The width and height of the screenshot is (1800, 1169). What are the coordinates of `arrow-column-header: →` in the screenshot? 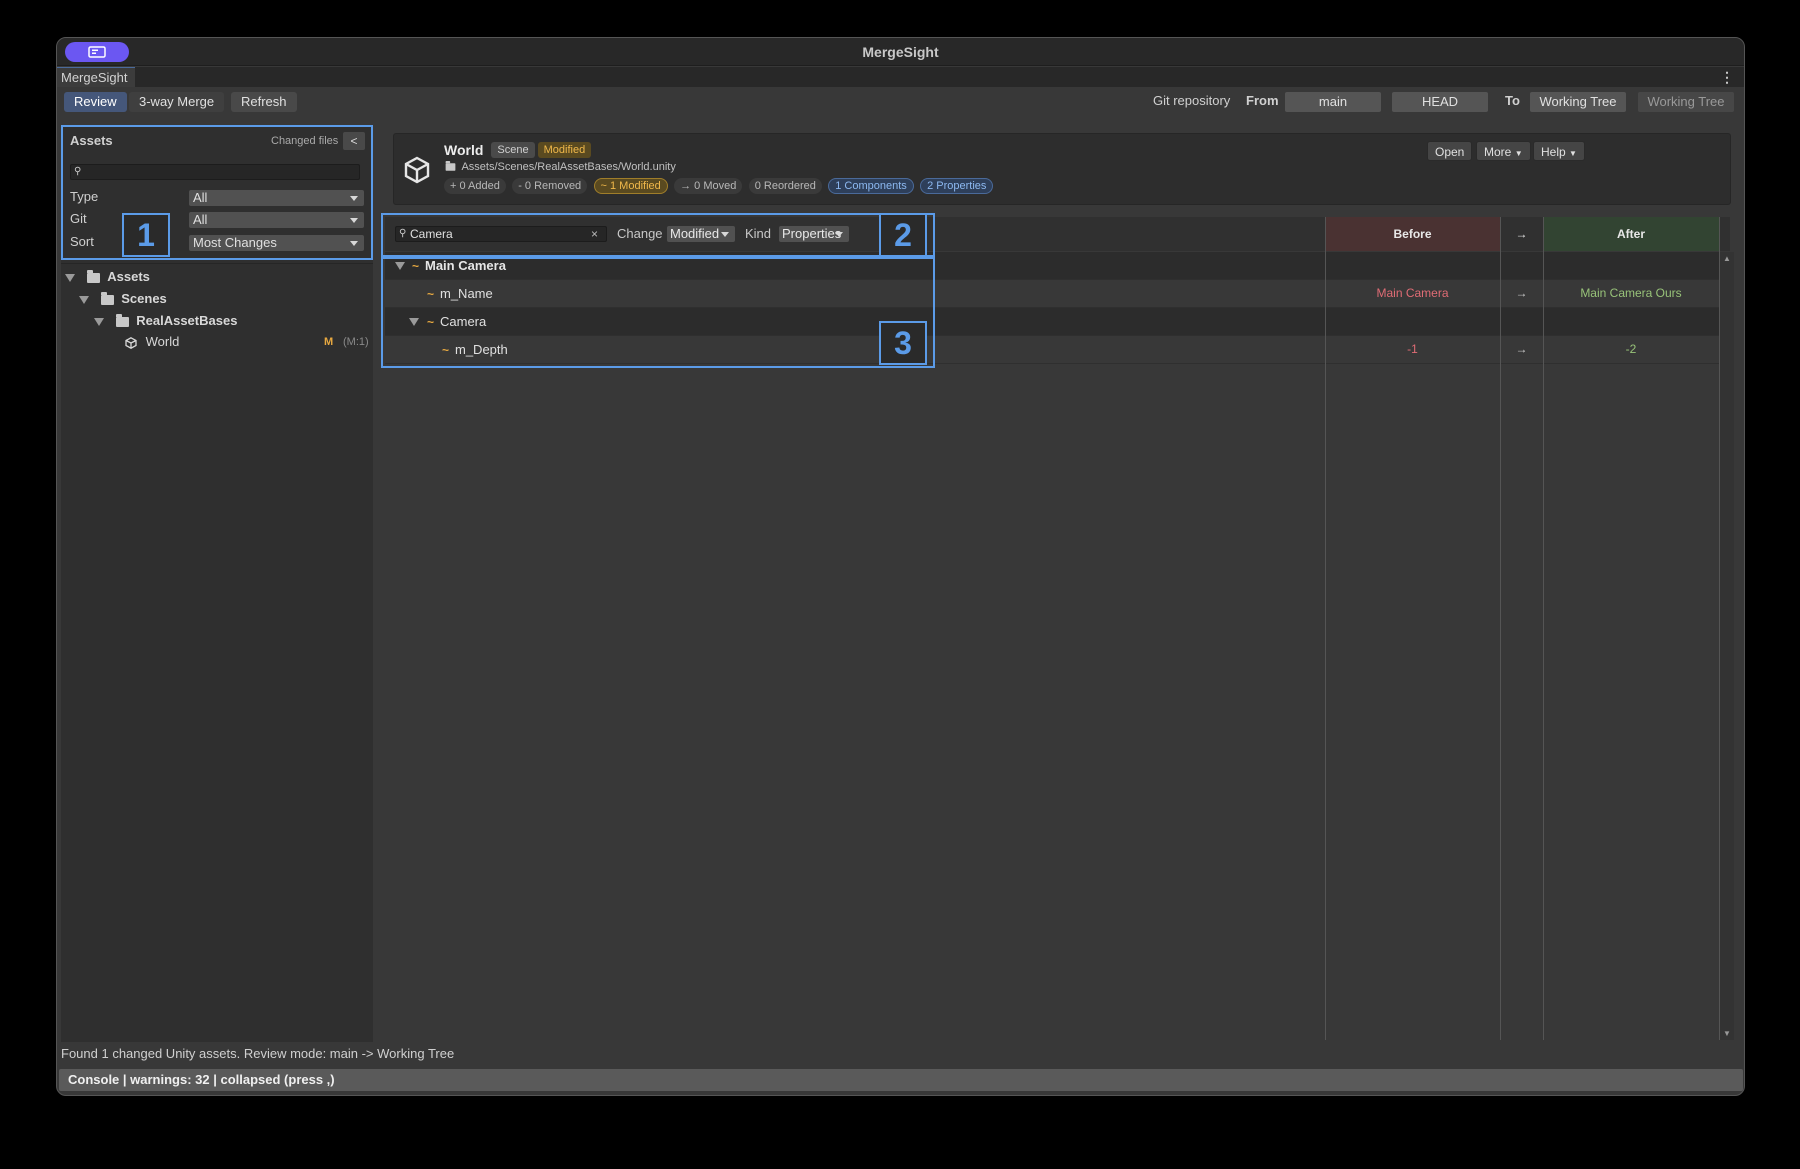 It's located at (1521, 234).